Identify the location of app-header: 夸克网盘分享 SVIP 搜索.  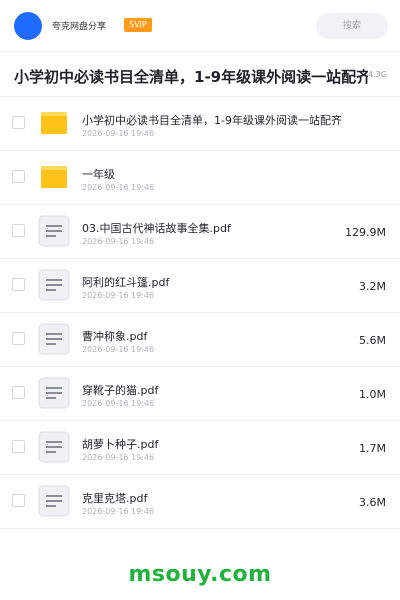
(200, 26).